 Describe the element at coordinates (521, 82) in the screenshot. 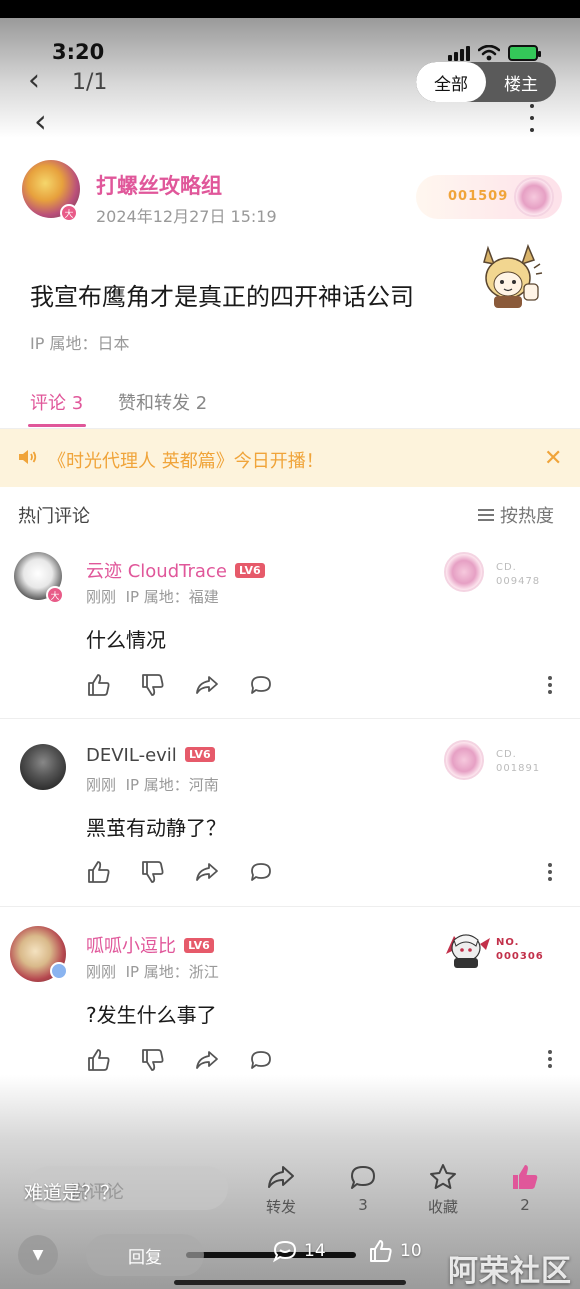

I see `segment-op-only: 楼主` at that location.